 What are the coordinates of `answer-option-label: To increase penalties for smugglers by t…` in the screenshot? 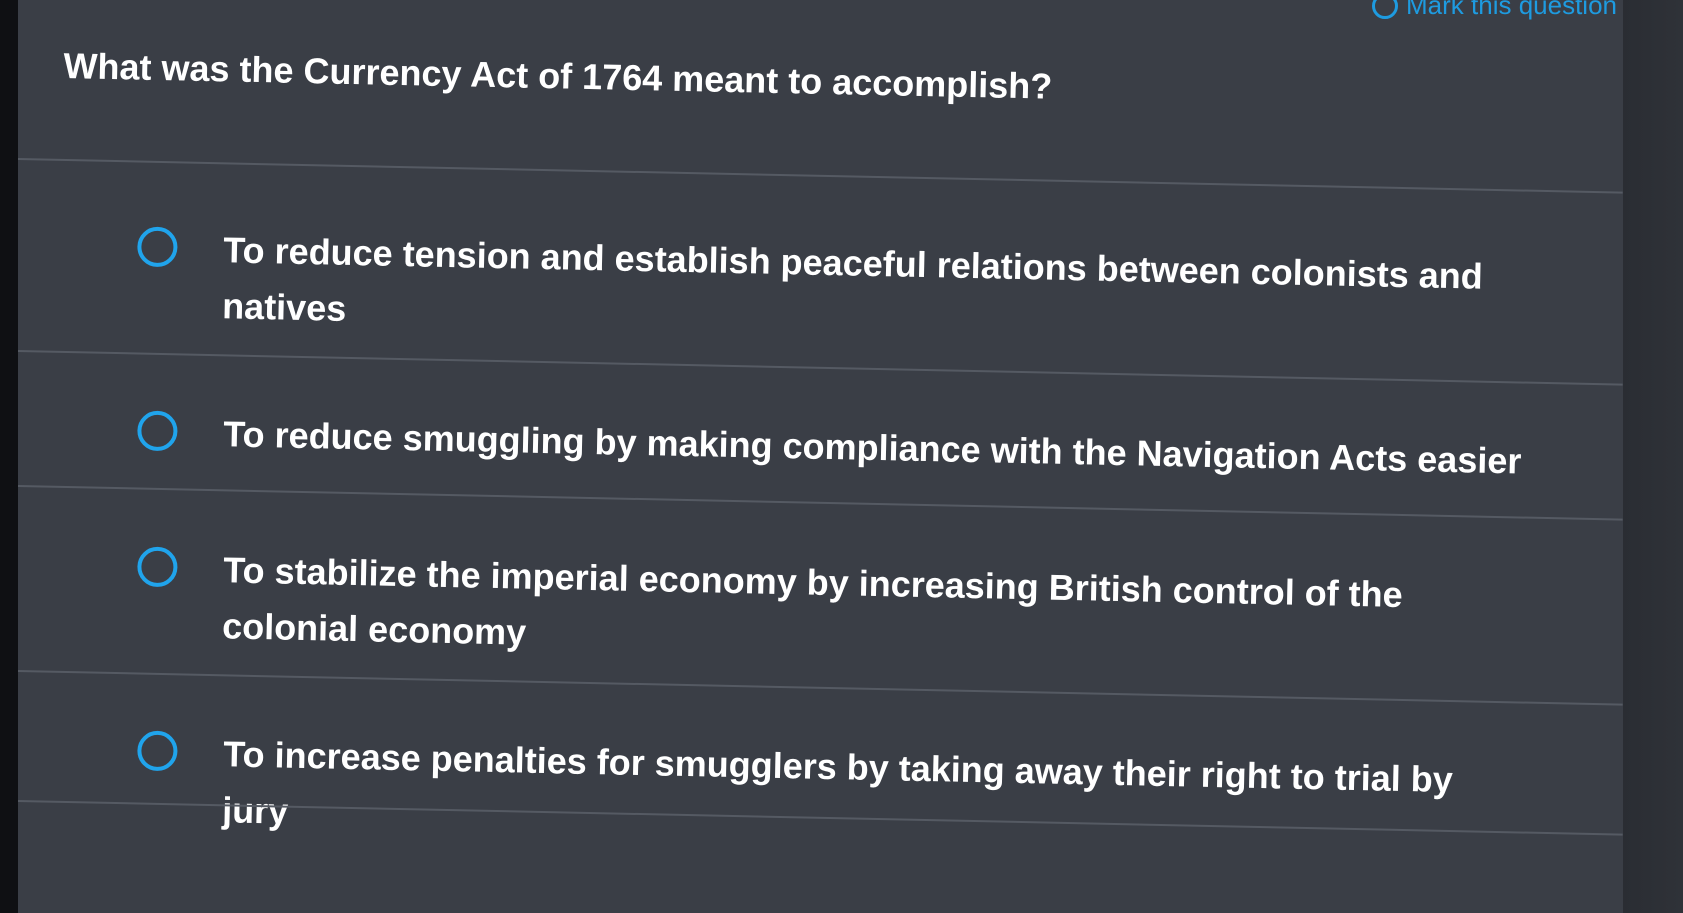 It's located at (837, 782).